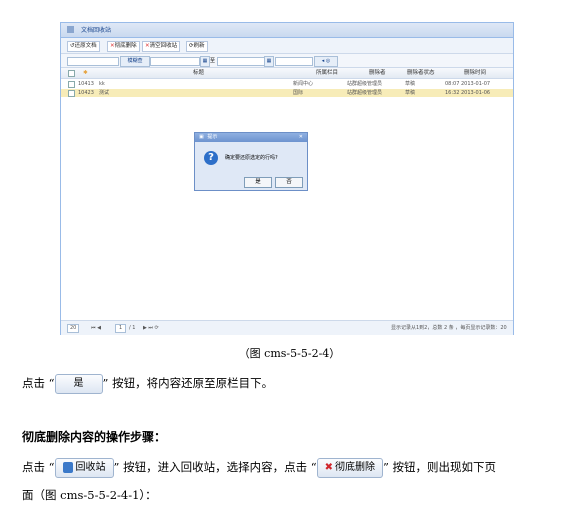 Image resolution: width=579 pixels, height=518 pixels. I want to click on to-label: 至, so click(213, 61).